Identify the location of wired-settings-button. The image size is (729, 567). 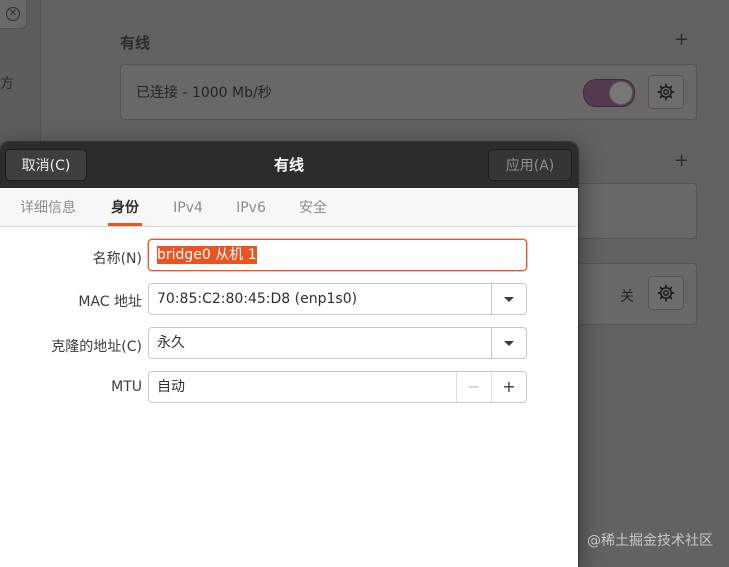
(666, 92).